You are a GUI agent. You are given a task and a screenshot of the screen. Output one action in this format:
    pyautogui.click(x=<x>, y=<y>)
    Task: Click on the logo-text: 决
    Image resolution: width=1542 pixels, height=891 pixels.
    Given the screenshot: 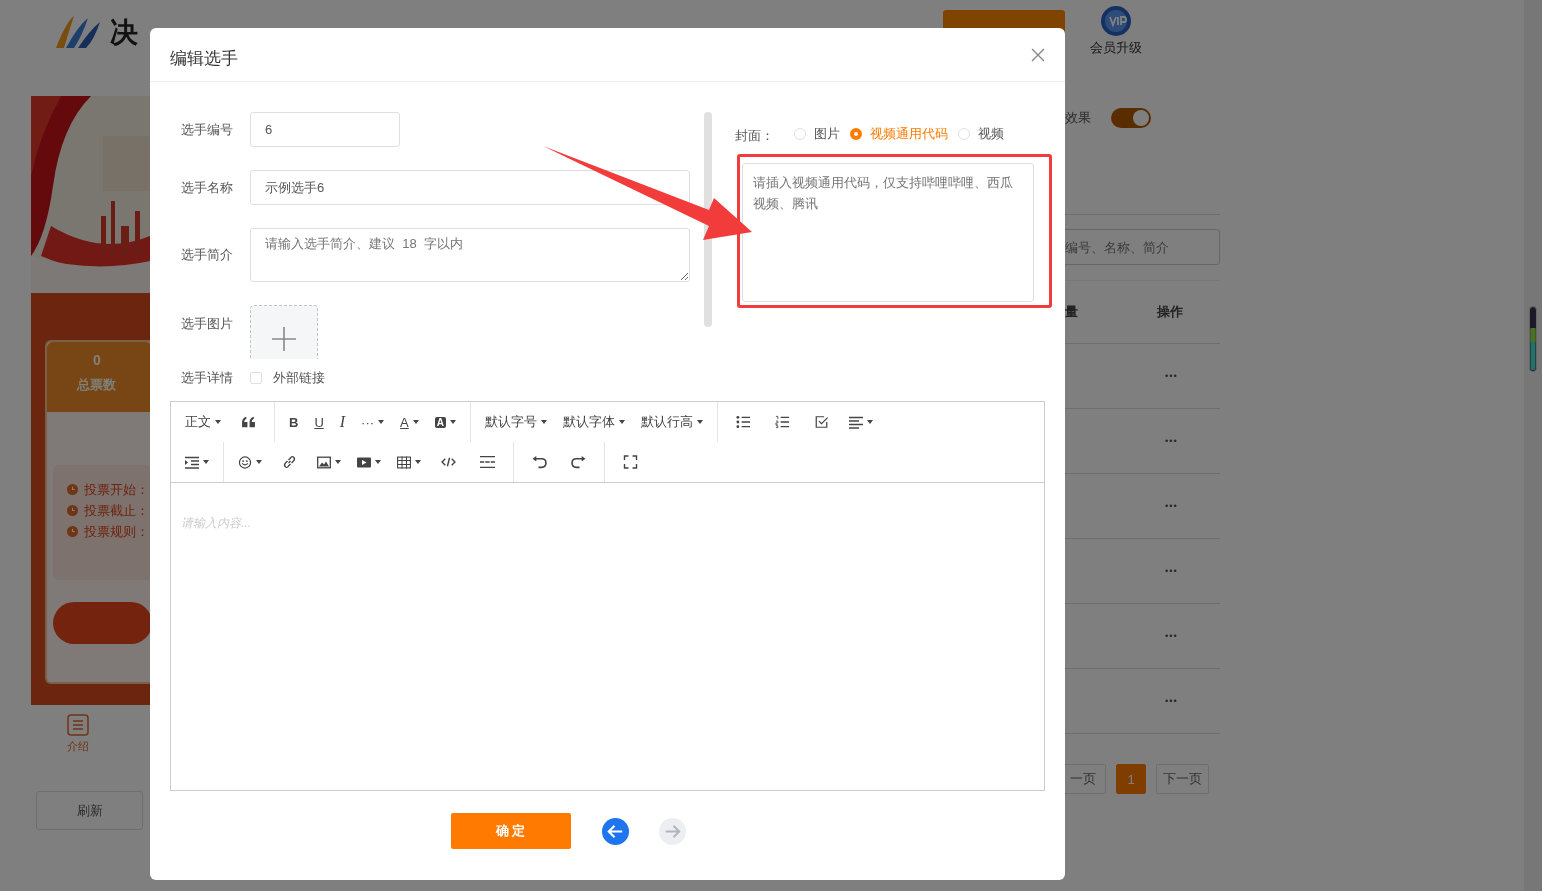 What is the action you would take?
    pyautogui.click(x=124, y=33)
    